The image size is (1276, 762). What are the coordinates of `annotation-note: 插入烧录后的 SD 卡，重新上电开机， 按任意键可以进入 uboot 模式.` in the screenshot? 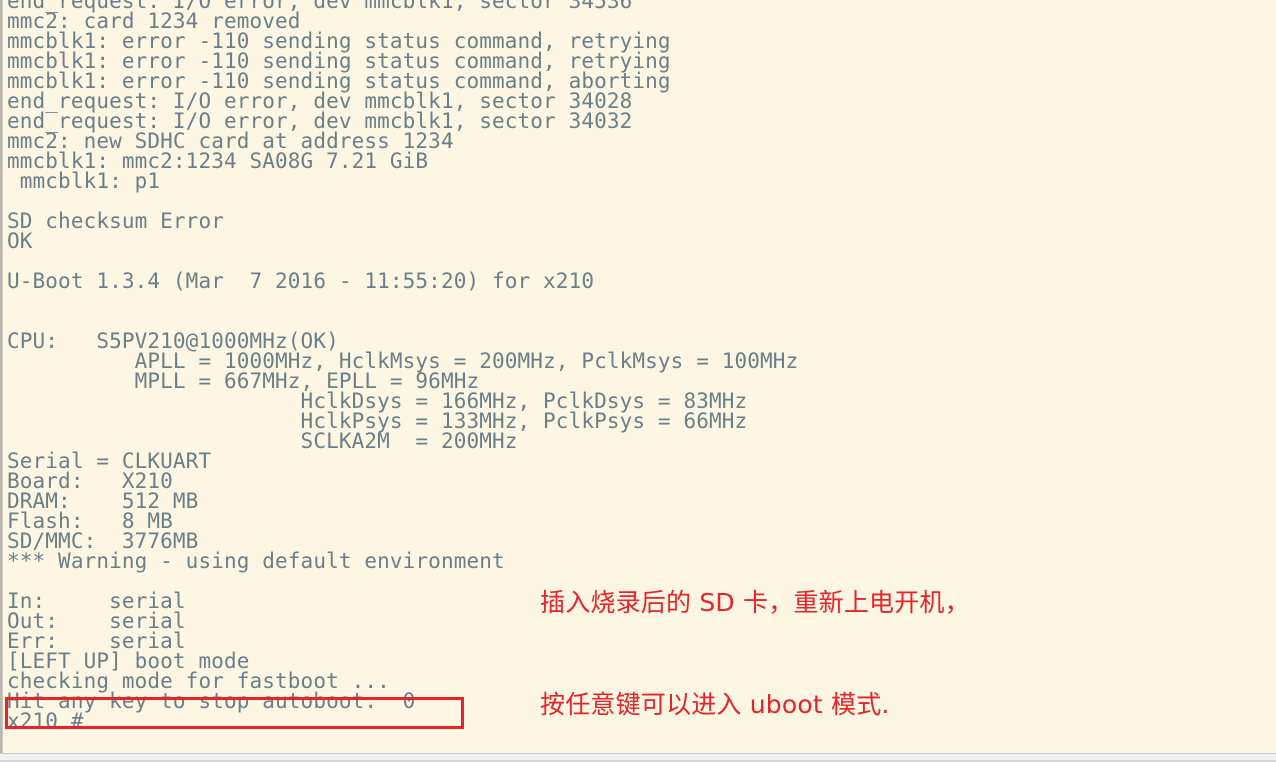 It's located at (775, 635).